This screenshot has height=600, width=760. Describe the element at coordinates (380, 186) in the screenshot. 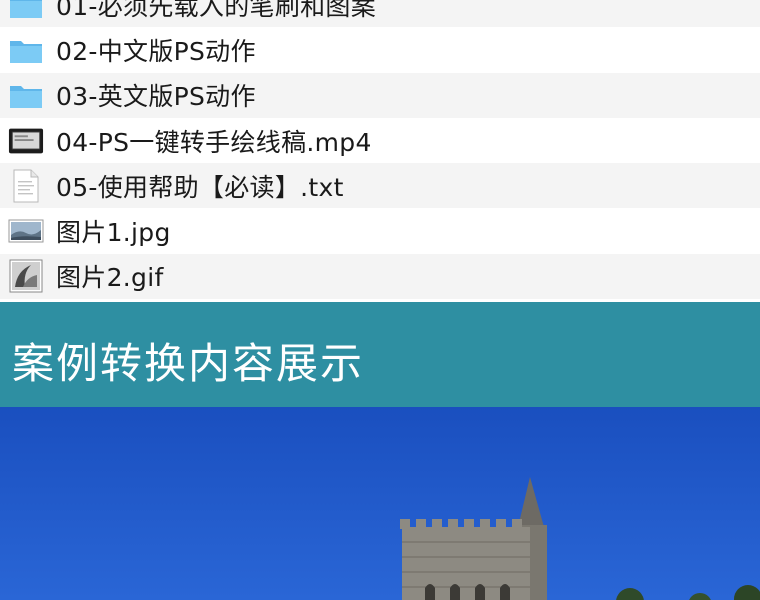

I see `file-row: 05-使用帮助【必读】.txt` at that location.